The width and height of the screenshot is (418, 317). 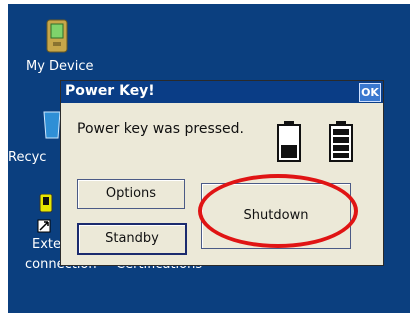 I want to click on battery-full-icon, so click(x=341, y=143).